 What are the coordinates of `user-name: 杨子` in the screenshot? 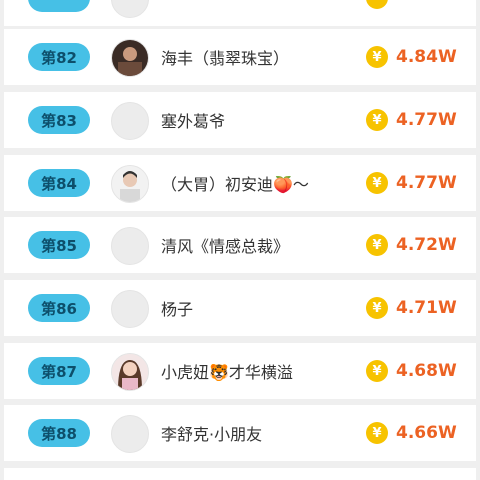 It's located at (177, 309).